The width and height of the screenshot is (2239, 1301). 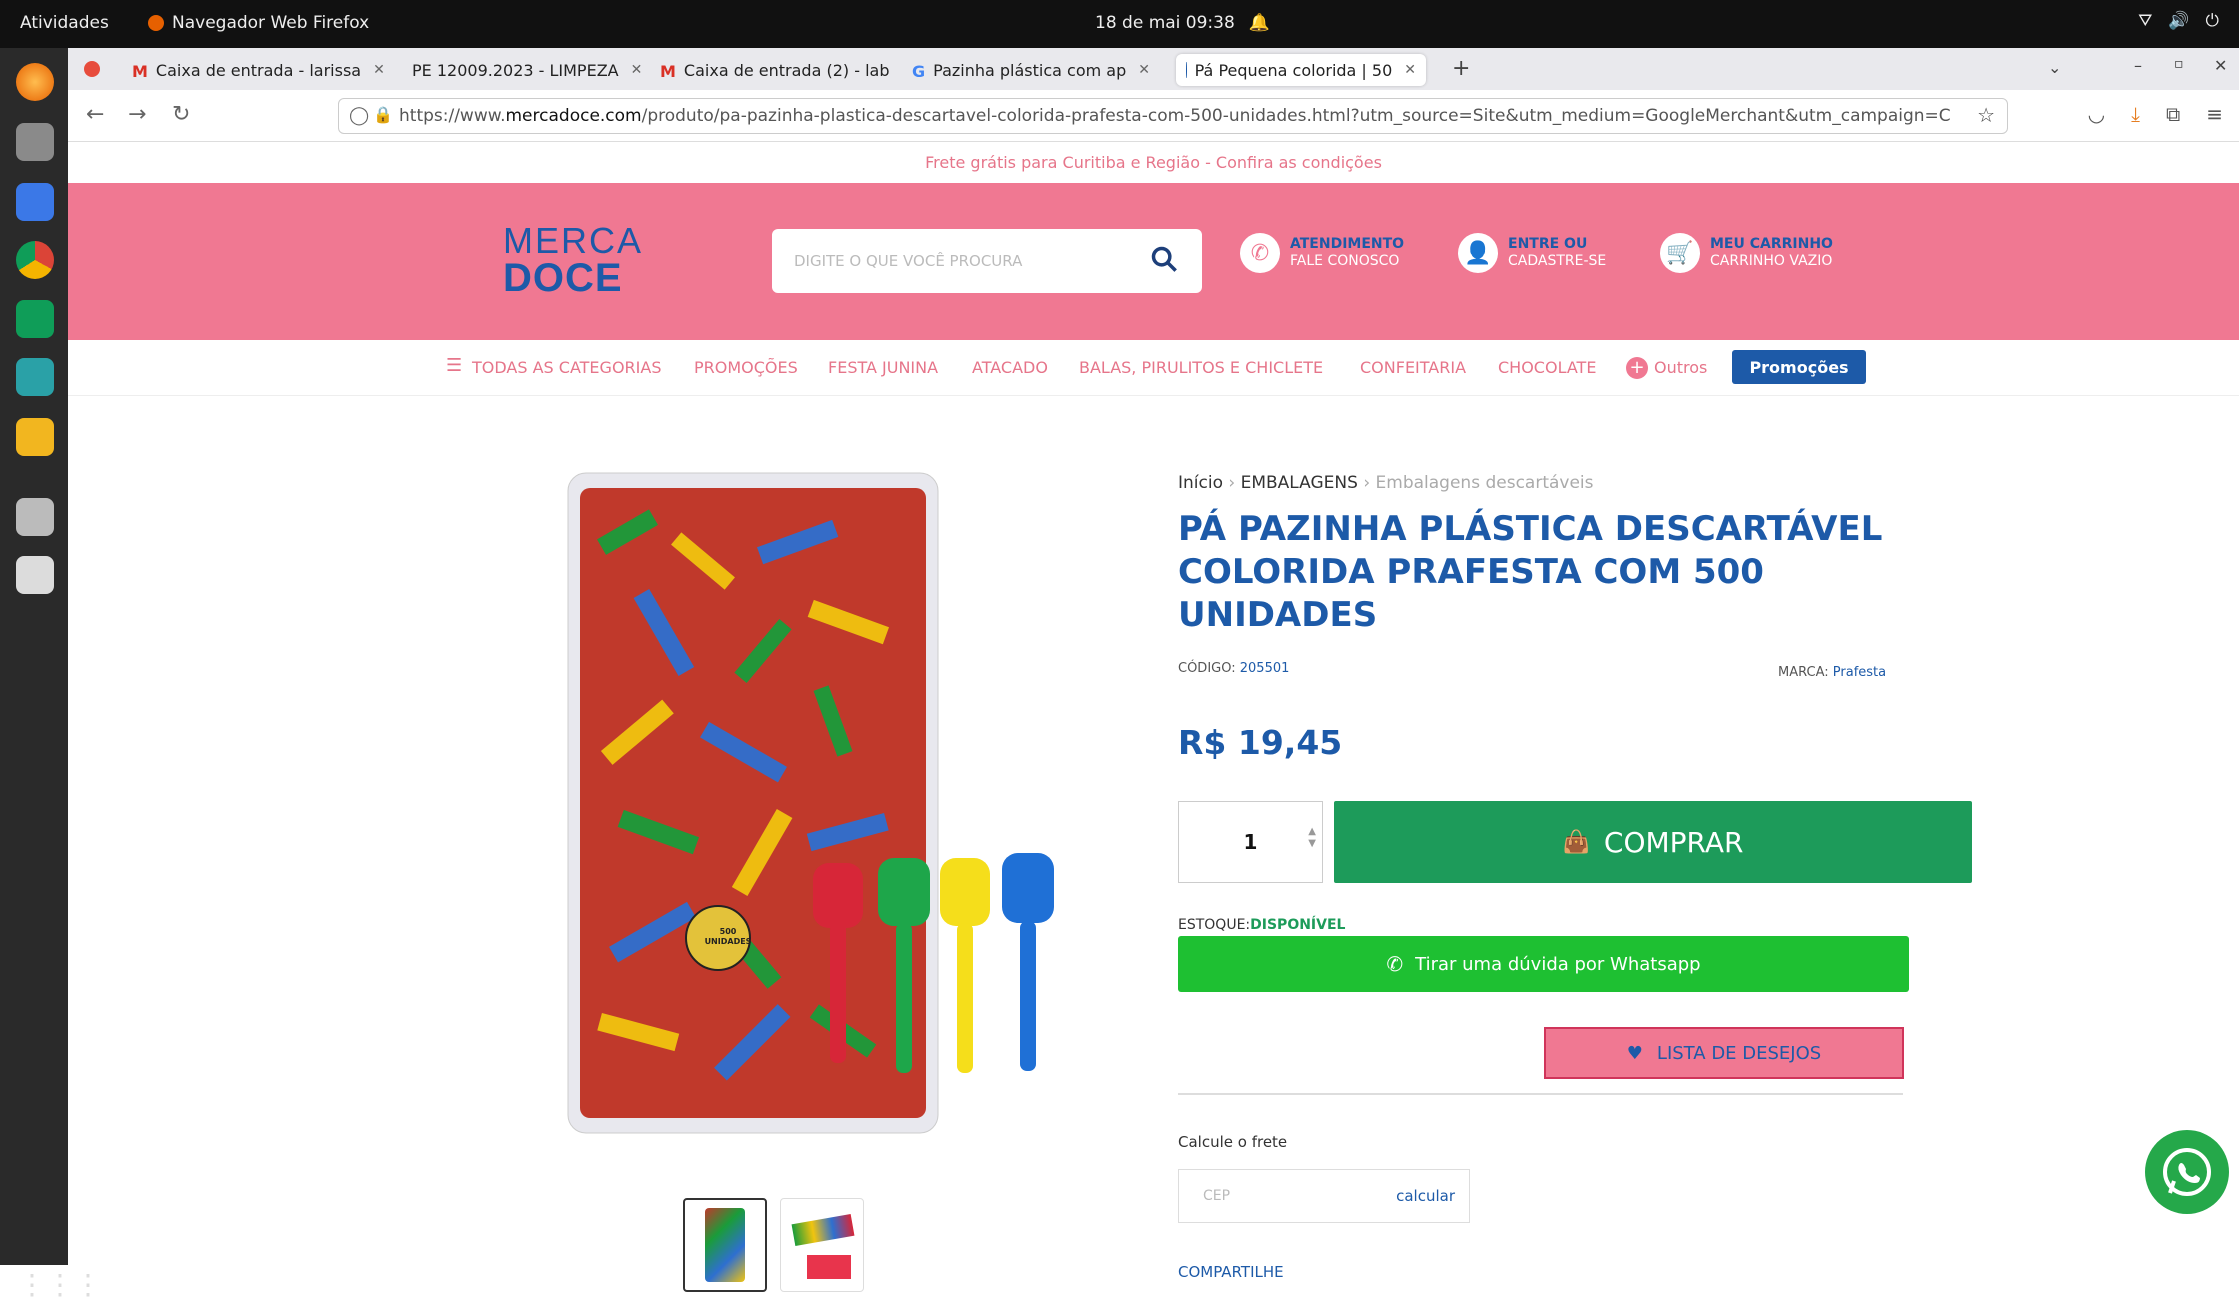 I want to click on cat-atacado: ATACADO, so click(x=1010, y=367).